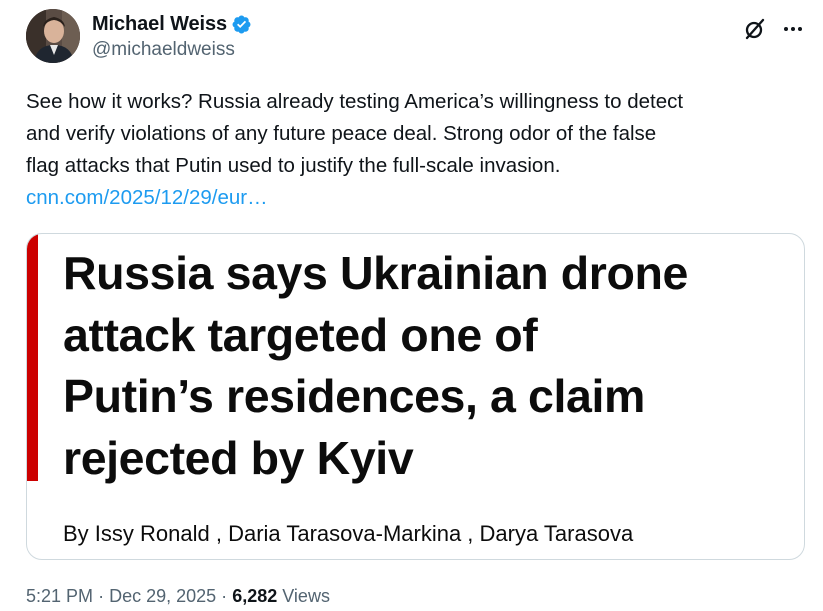 The width and height of the screenshot is (823, 611). Describe the element at coordinates (159, 24) in the screenshot. I see `display-name: Michael Weiss` at that location.